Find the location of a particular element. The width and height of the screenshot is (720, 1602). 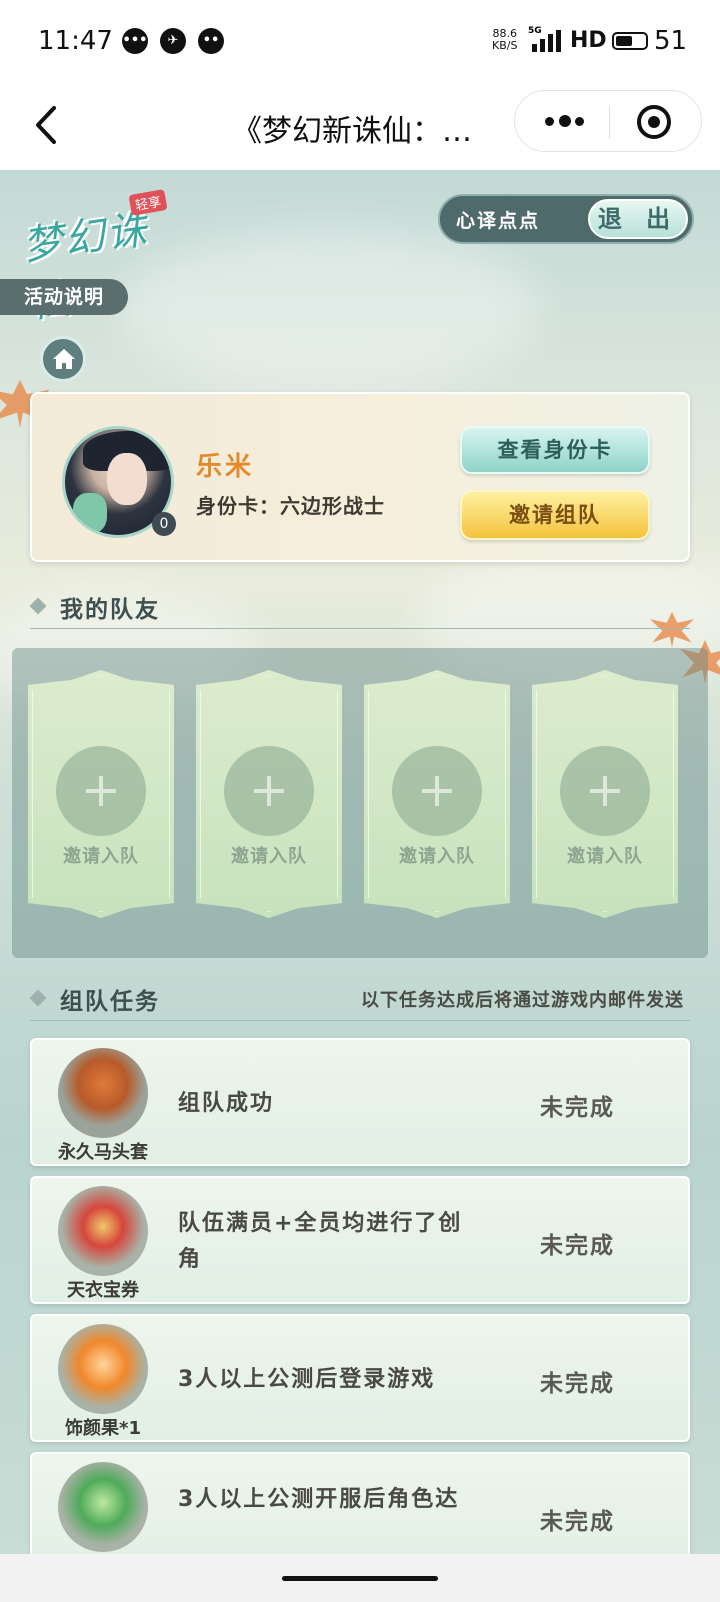

horse-head-icon is located at coordinates (103, 1093).